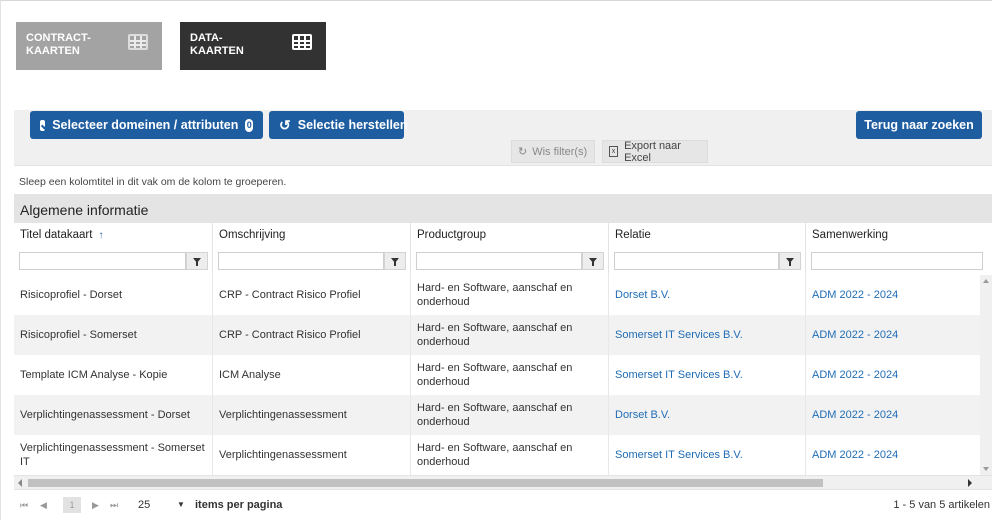  What do you see at coordinates (24, 505) in the screenshot?
I see `first-page-icon: ⏮` at bounding box center [24, 505].